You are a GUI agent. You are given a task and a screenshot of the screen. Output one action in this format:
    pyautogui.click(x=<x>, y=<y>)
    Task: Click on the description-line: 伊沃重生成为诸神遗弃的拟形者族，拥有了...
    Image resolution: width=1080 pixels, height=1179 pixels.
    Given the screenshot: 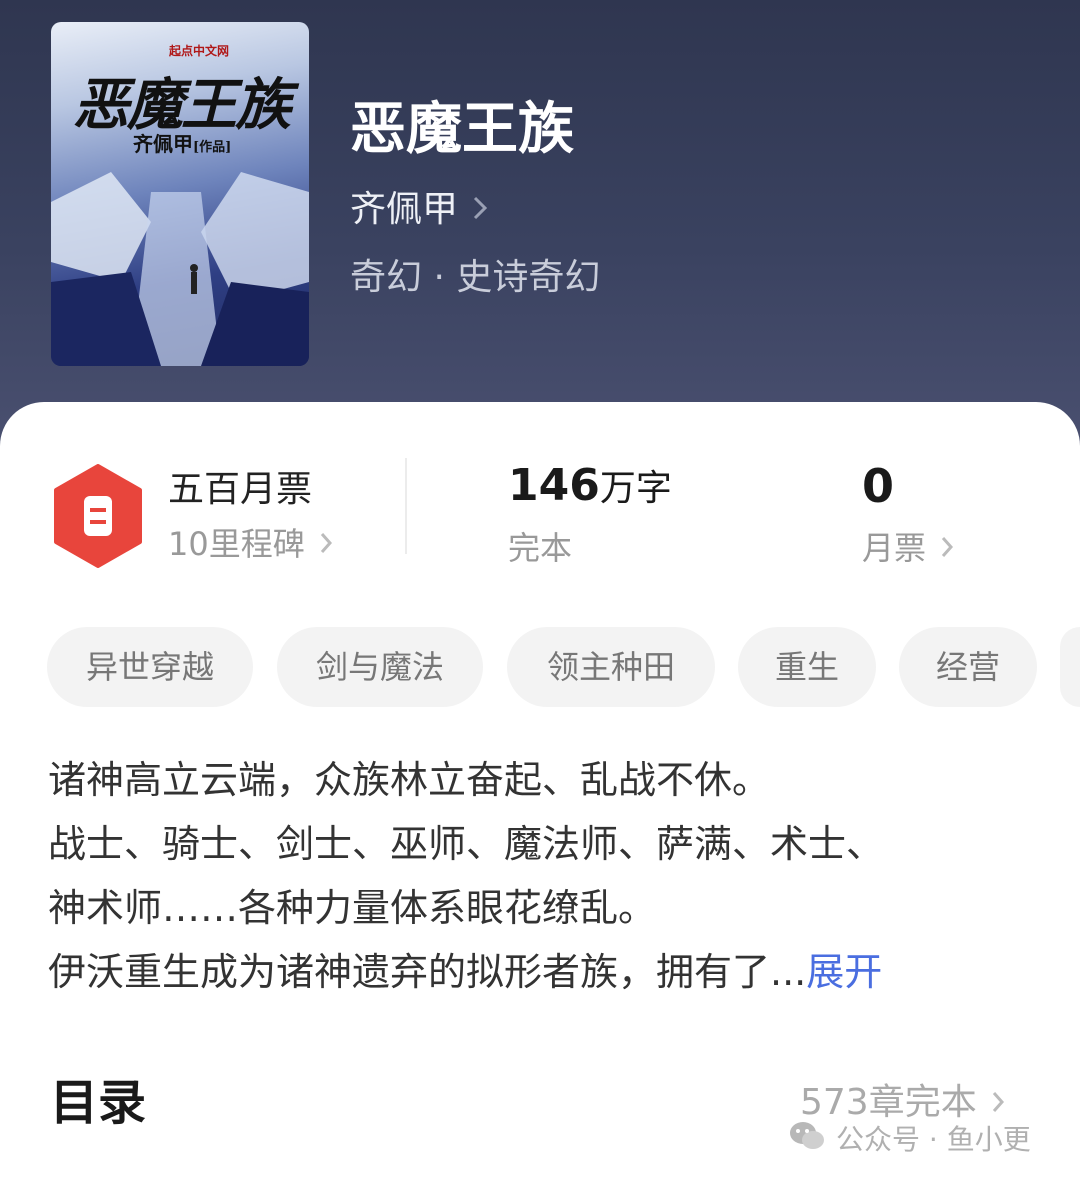 What is the action you would take?
    pyautogui.click(x=427, y=972)
    